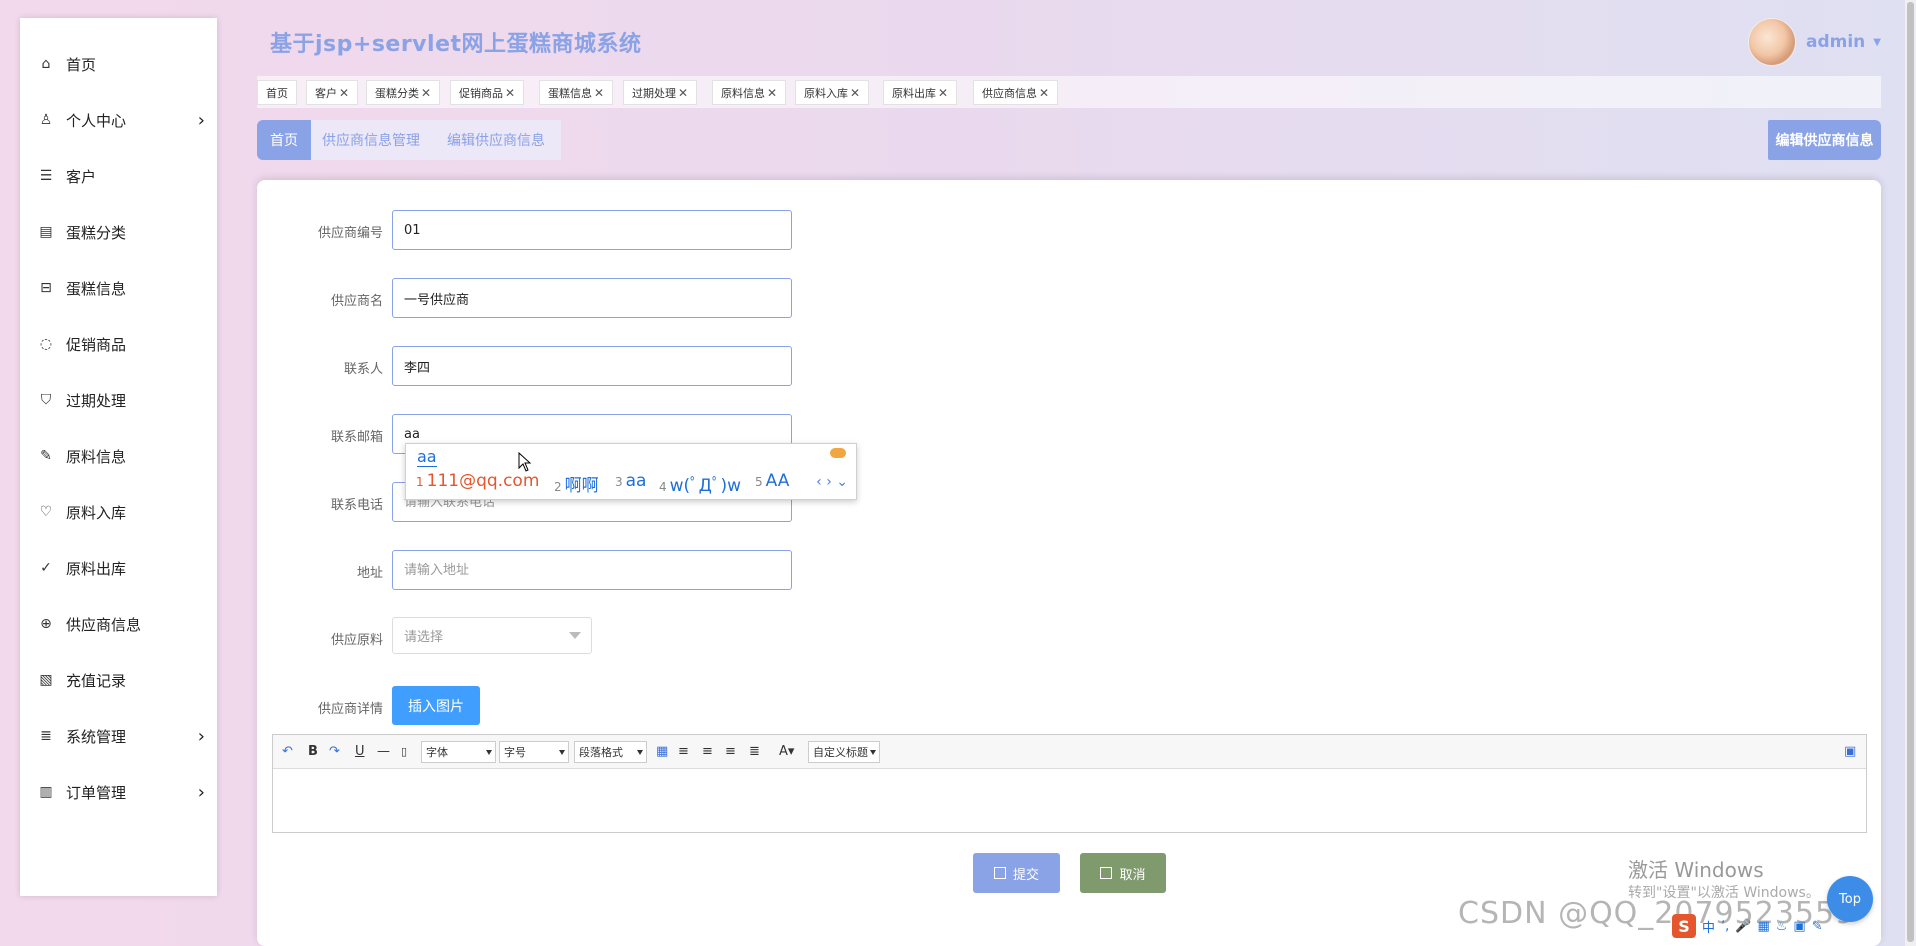  I want to click on submit-button: 提交, so click(1016, 873).